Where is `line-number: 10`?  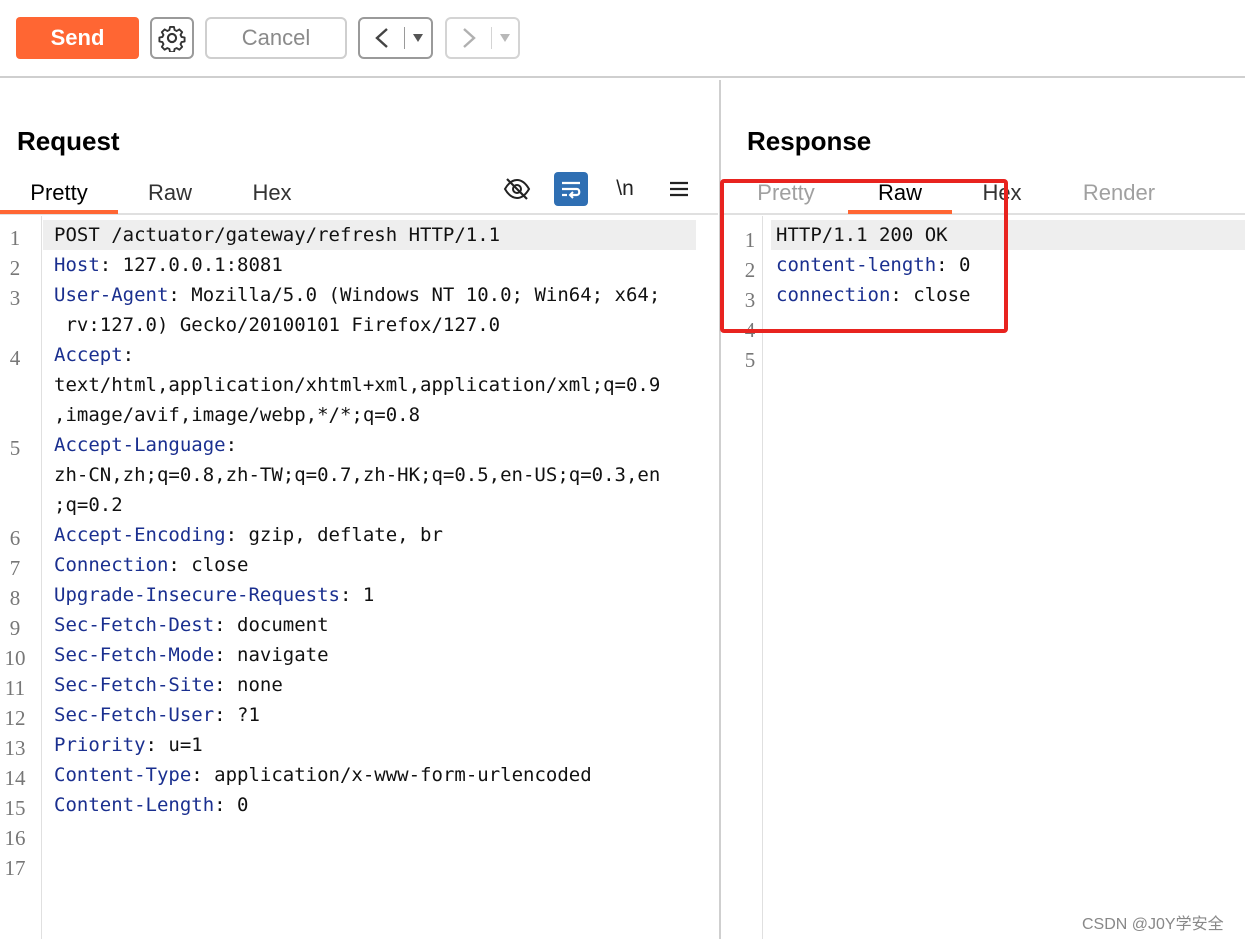
line-number: 10 is located at coordinates (15, 658).